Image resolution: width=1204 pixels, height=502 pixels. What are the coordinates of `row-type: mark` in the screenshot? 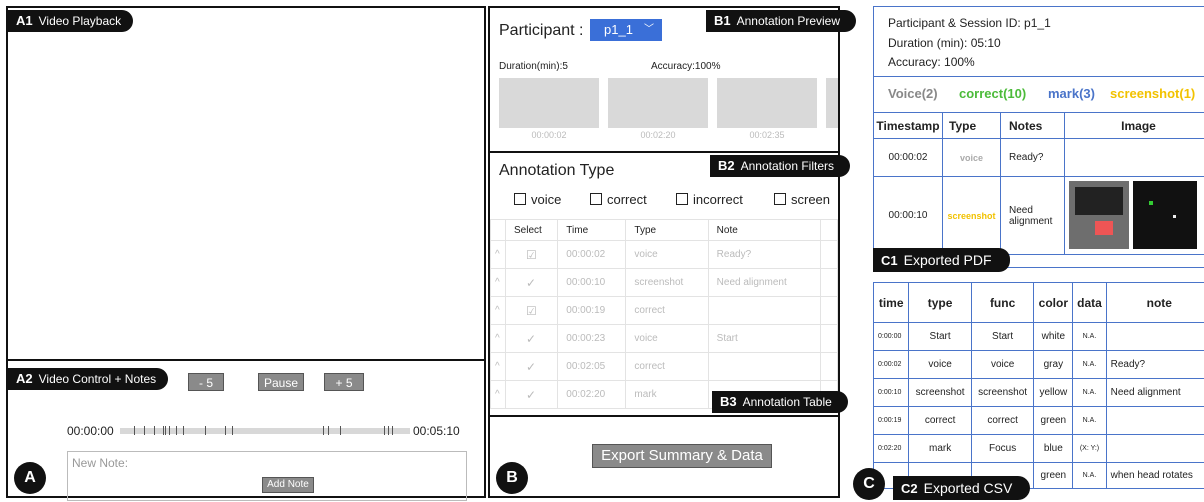 It's located at (667, 394).